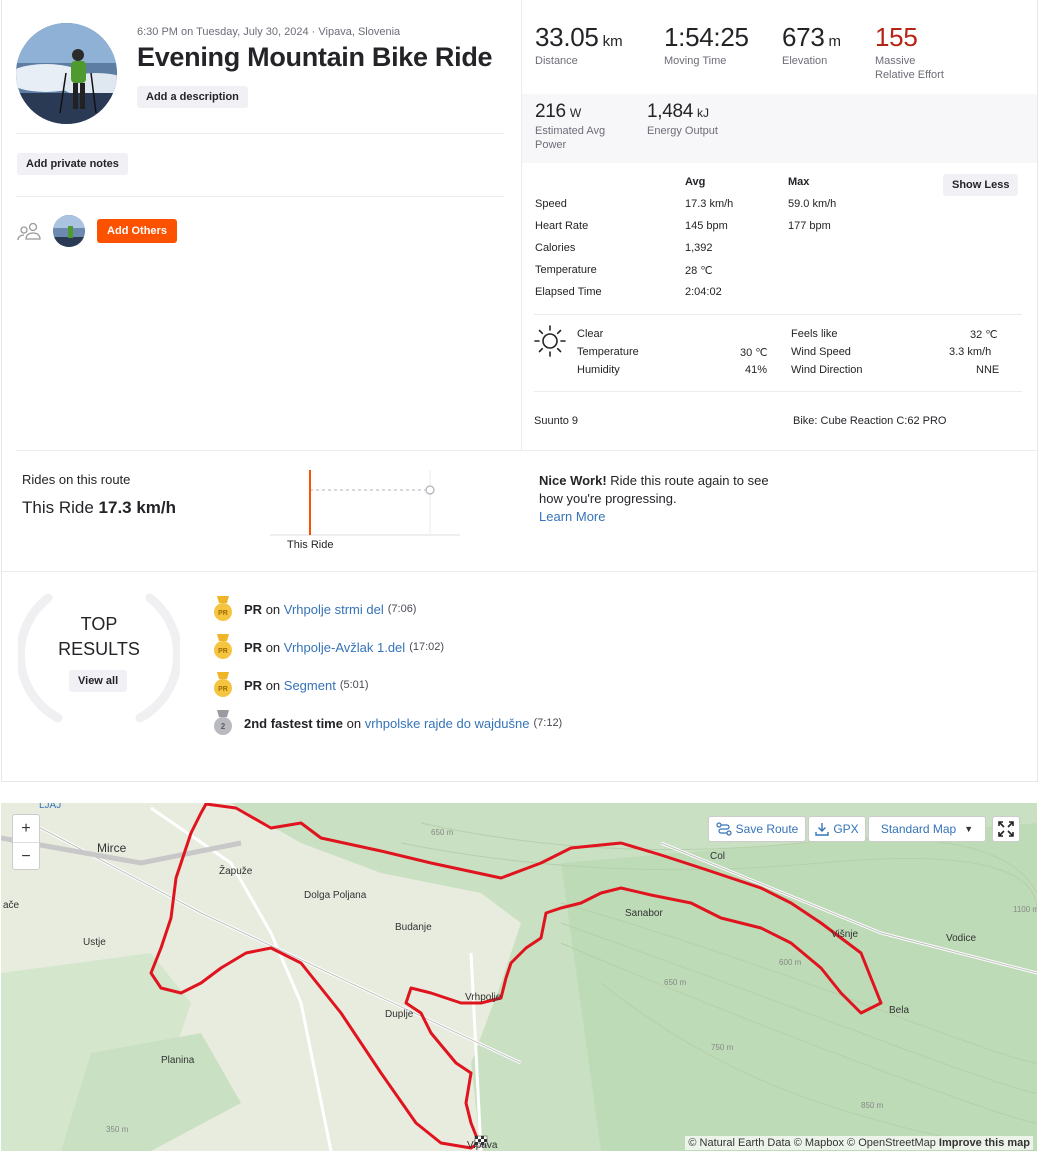  What do you see at coordinates (754, 353) in the screenshot?
I see `weather-temp: 30 ℃` at bounding box center [754, 353].